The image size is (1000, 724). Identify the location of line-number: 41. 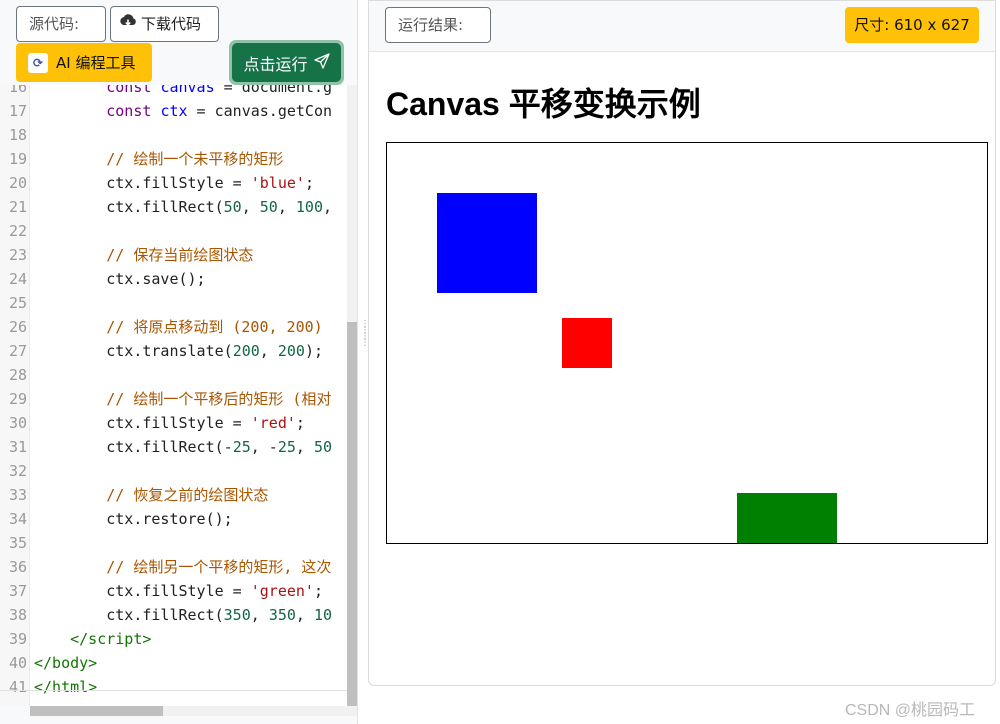
(17, 687).